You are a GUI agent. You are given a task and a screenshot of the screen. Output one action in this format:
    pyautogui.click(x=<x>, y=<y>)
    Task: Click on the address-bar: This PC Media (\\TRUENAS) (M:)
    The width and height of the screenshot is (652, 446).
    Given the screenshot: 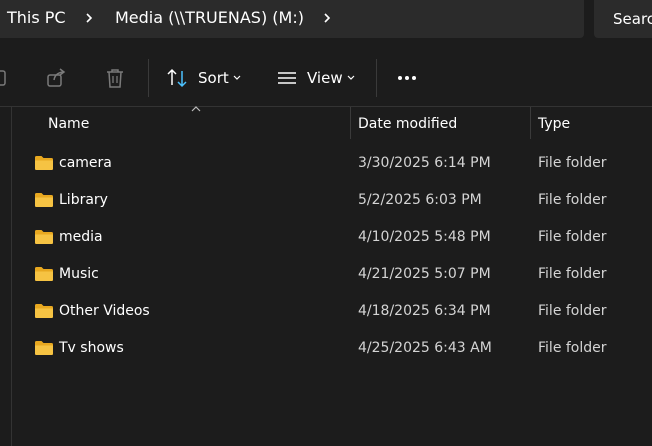 What is the action you would take?
    pyautogui.click(x=292, y=19)
    